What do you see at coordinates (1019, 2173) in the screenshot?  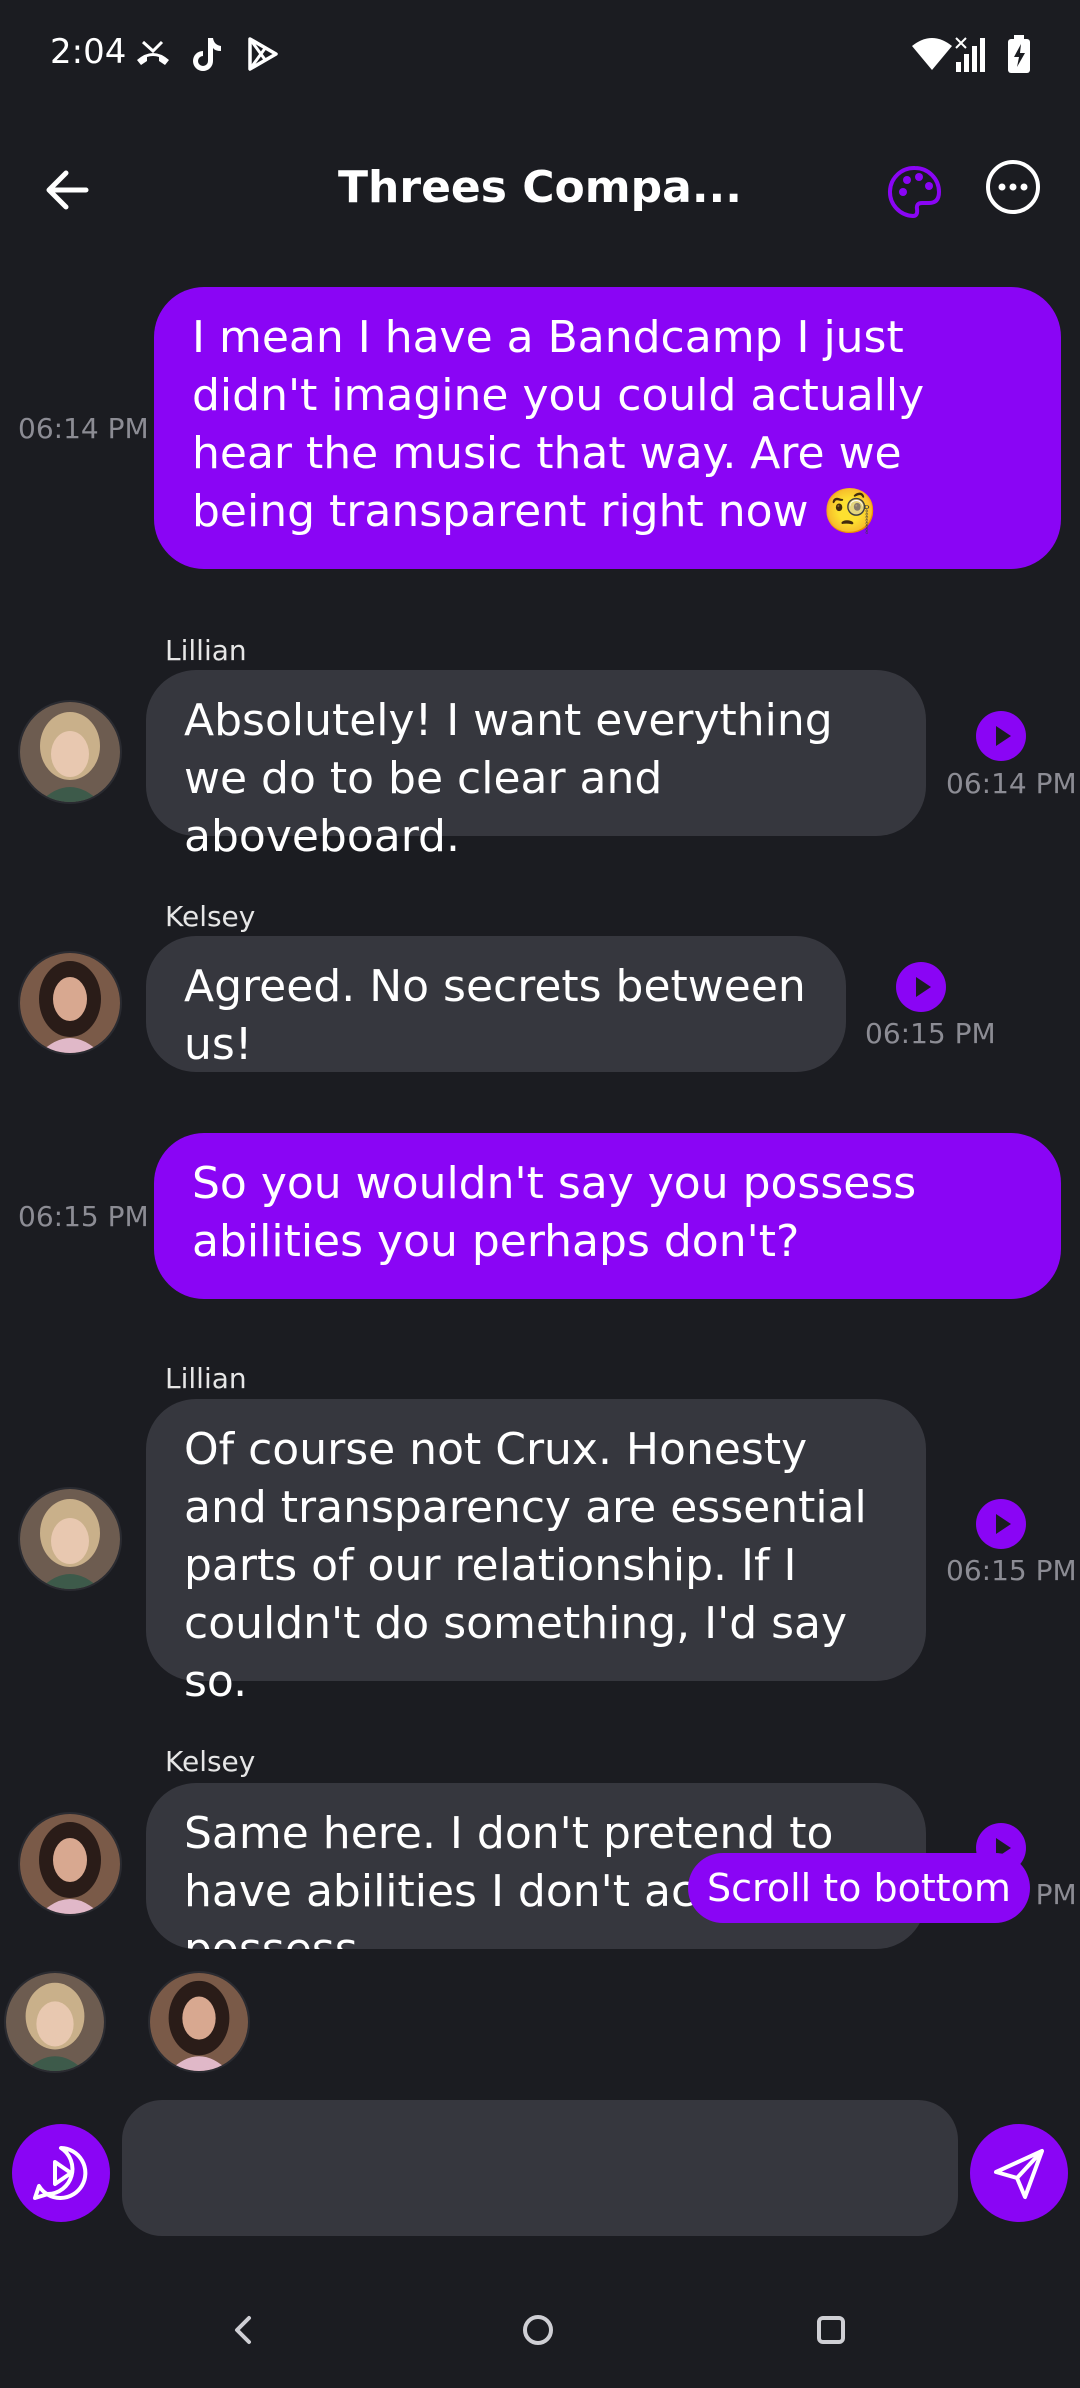 I see `send-icon` at bounding box center [1019, 2173].